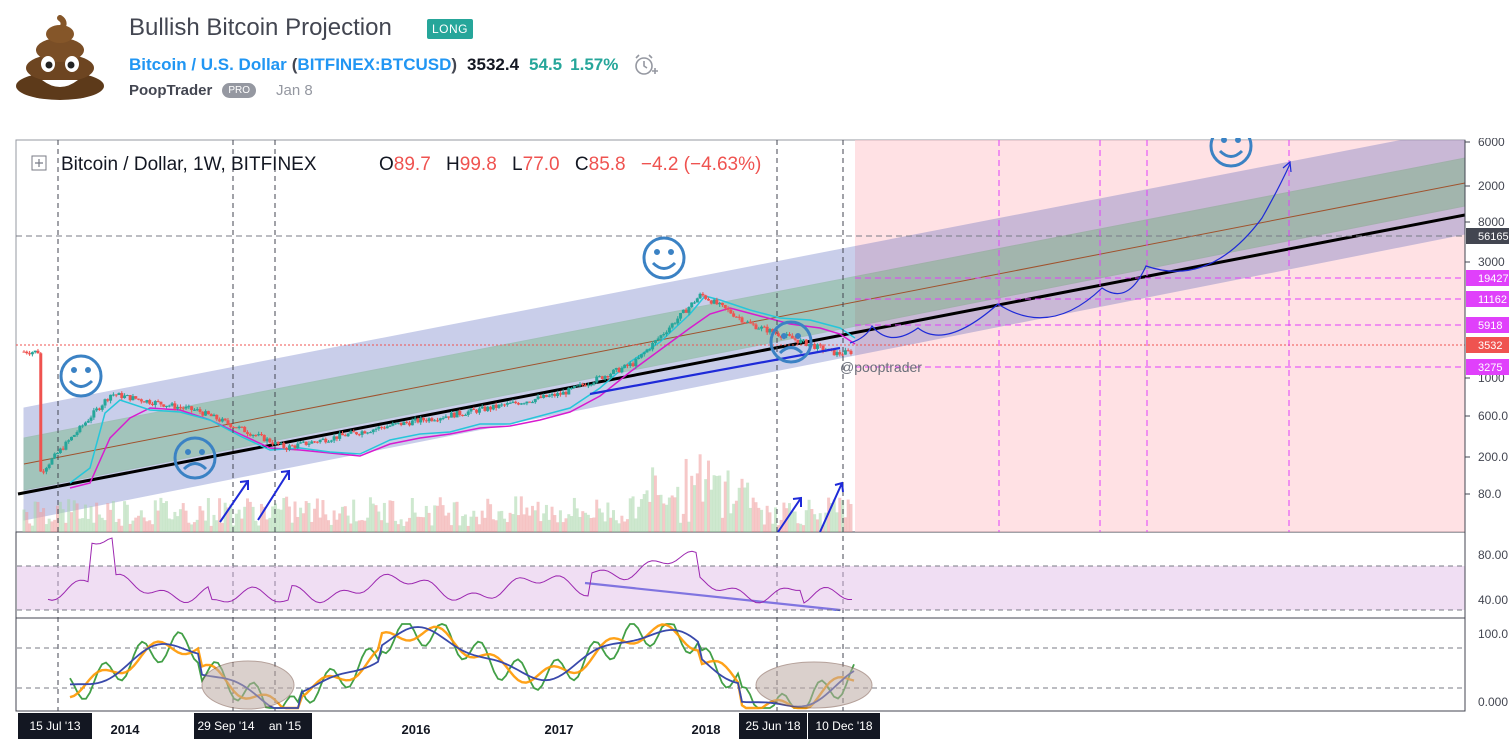 This screenshot has height=749, width=1509. Describe the element at coordinates (170, 90) in the screenshot. I see `author-name-link: PoopTrader` at that location.